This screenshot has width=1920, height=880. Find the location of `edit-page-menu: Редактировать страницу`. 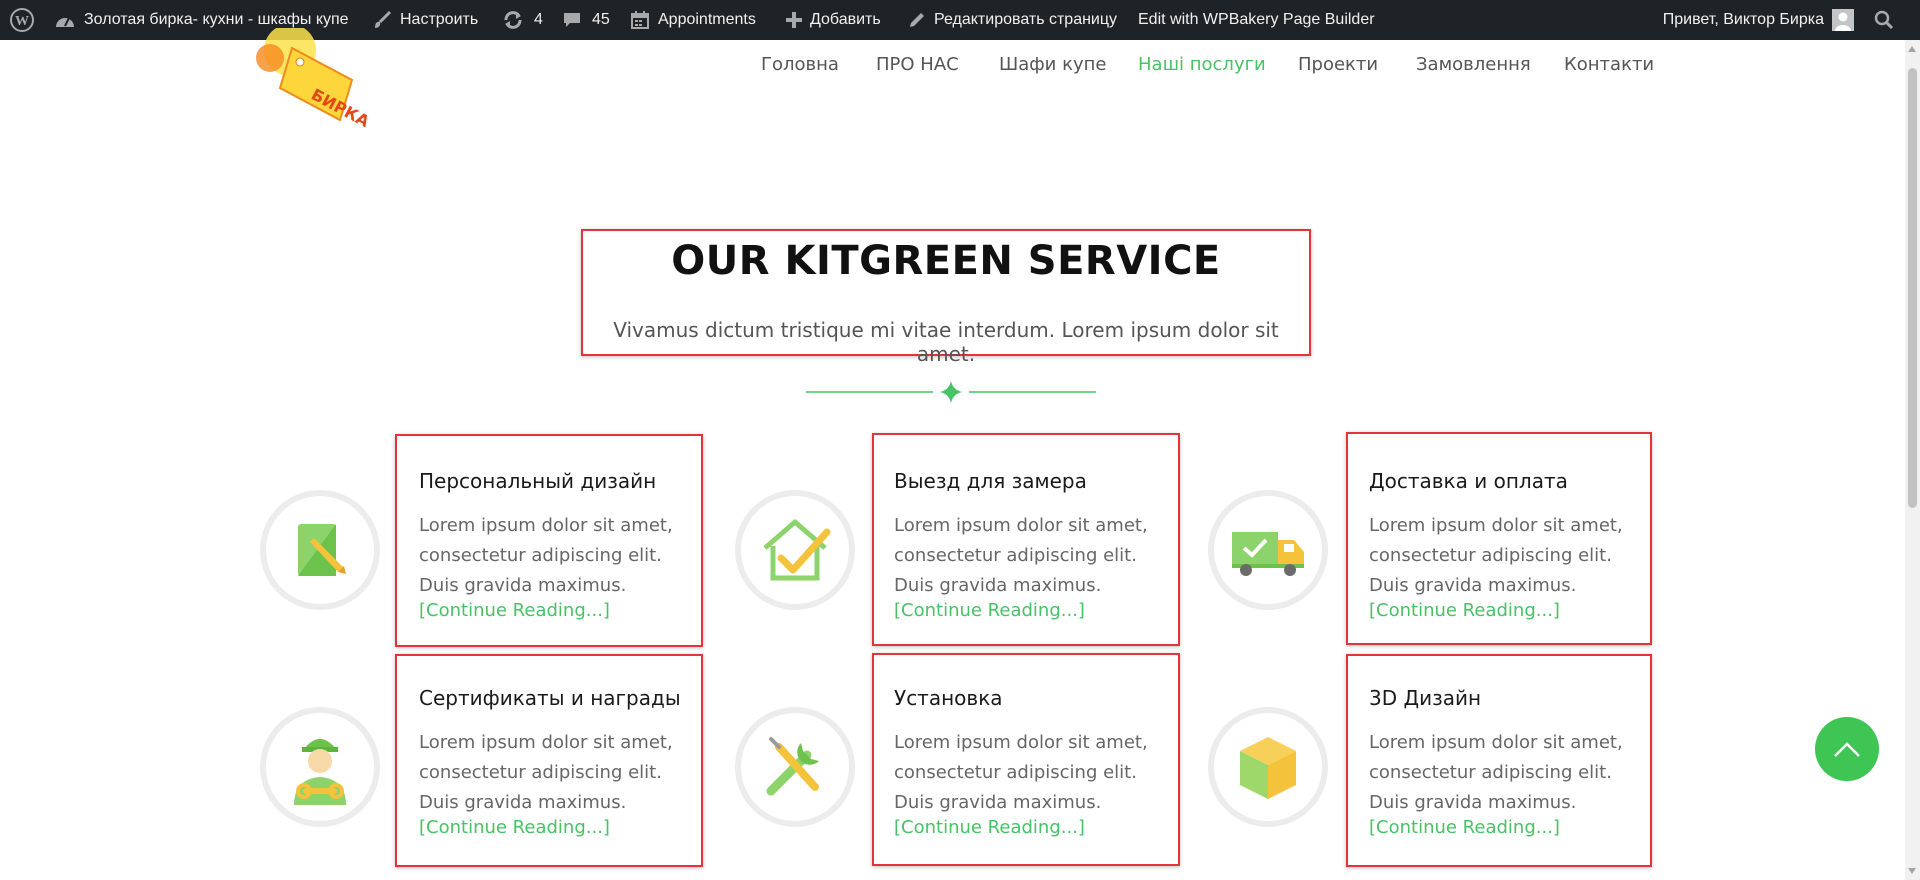

edit-page-menu: Редактировать страницу is located at coordinates (1012, 20).